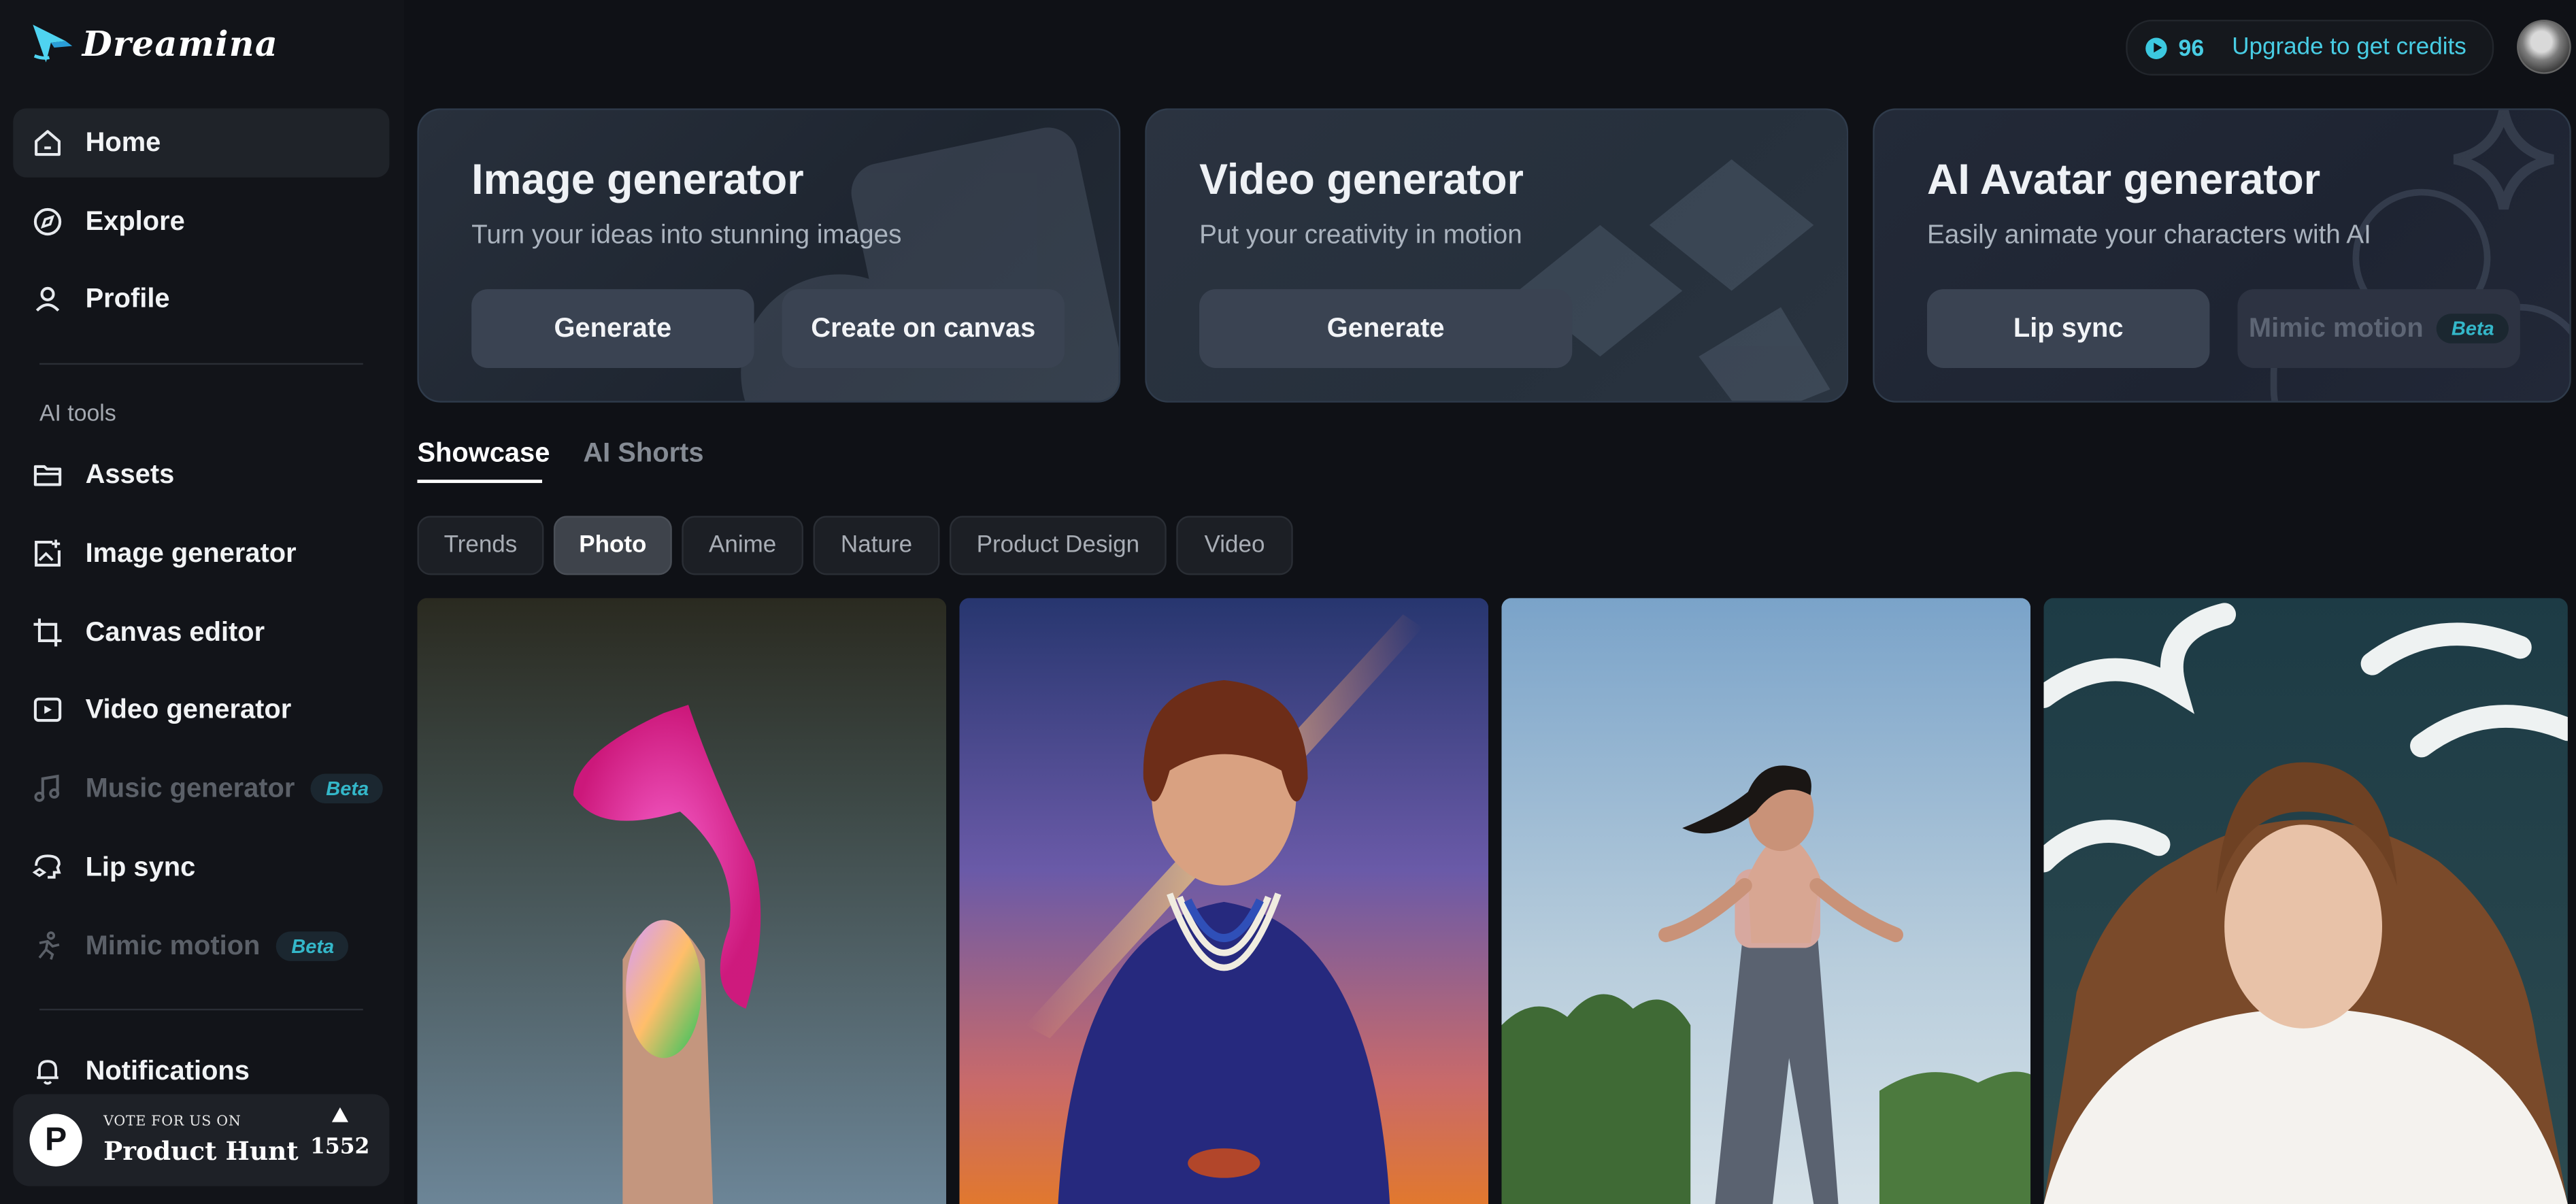 The width and height of the screenshot is (2576, 1204). Describe the element at coordinates (47, 632) in the screenshot. I see `crop-icon` at that location.